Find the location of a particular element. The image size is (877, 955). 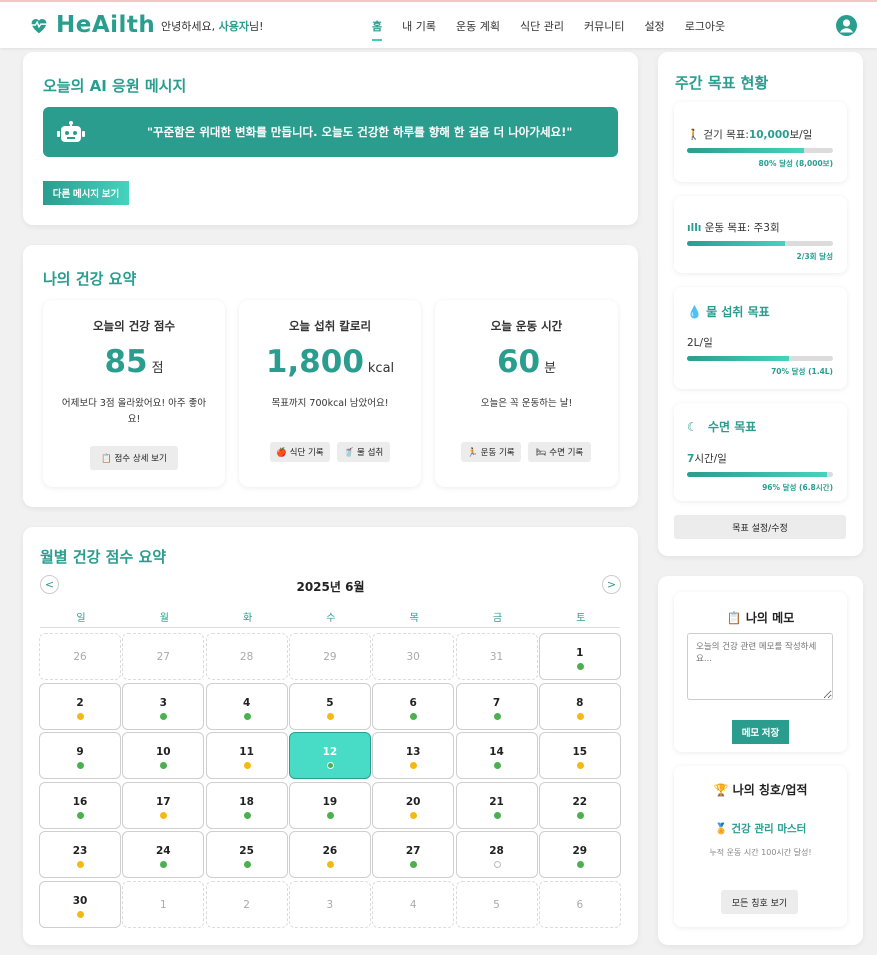

calendar-day: 19 is located at coordinates (329, 805).